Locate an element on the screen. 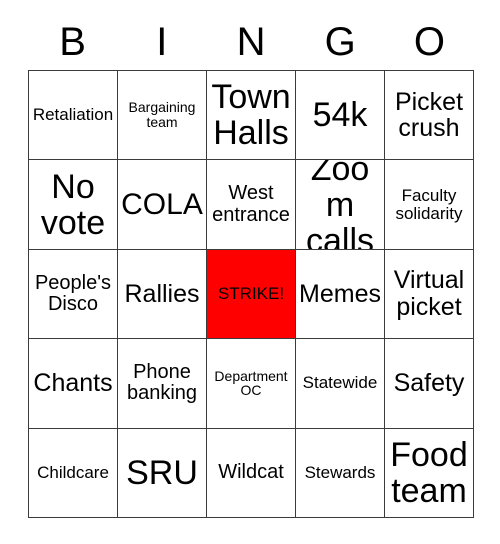 This screenshot has height=544, width=500. bingo-header-letter-i: I is located at coordinates (162, 42).